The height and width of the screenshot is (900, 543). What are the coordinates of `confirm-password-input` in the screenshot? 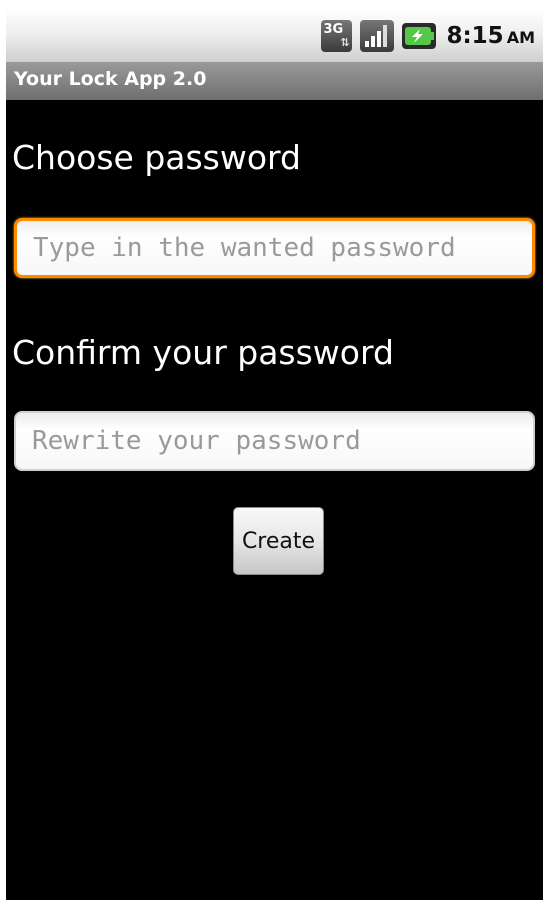 It's located at (274, 441).